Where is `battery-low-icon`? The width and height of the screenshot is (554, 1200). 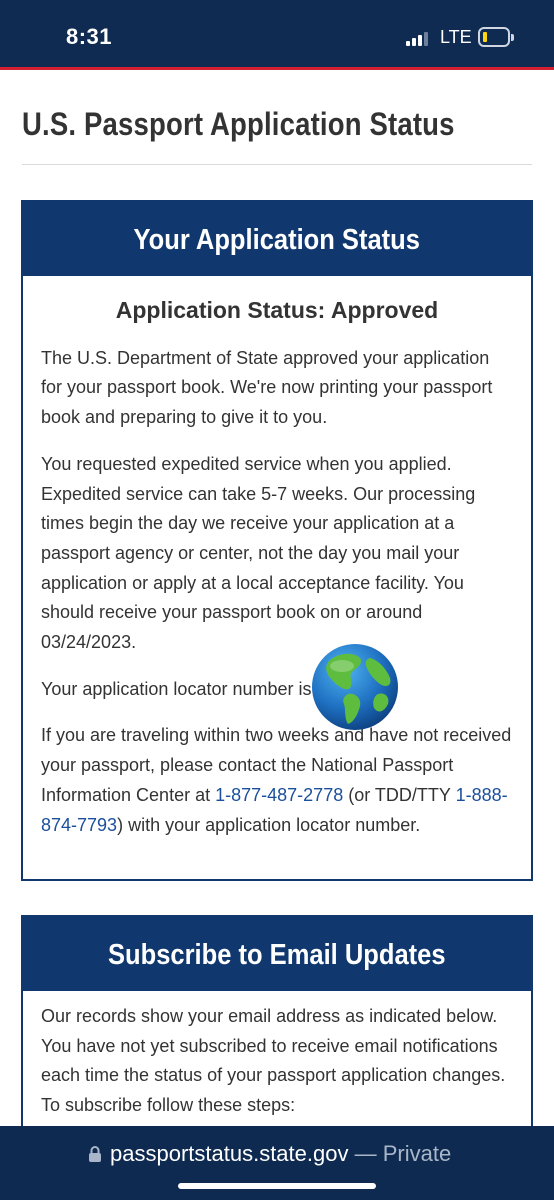
battery-low-icon is located at coordinates (496, 37).